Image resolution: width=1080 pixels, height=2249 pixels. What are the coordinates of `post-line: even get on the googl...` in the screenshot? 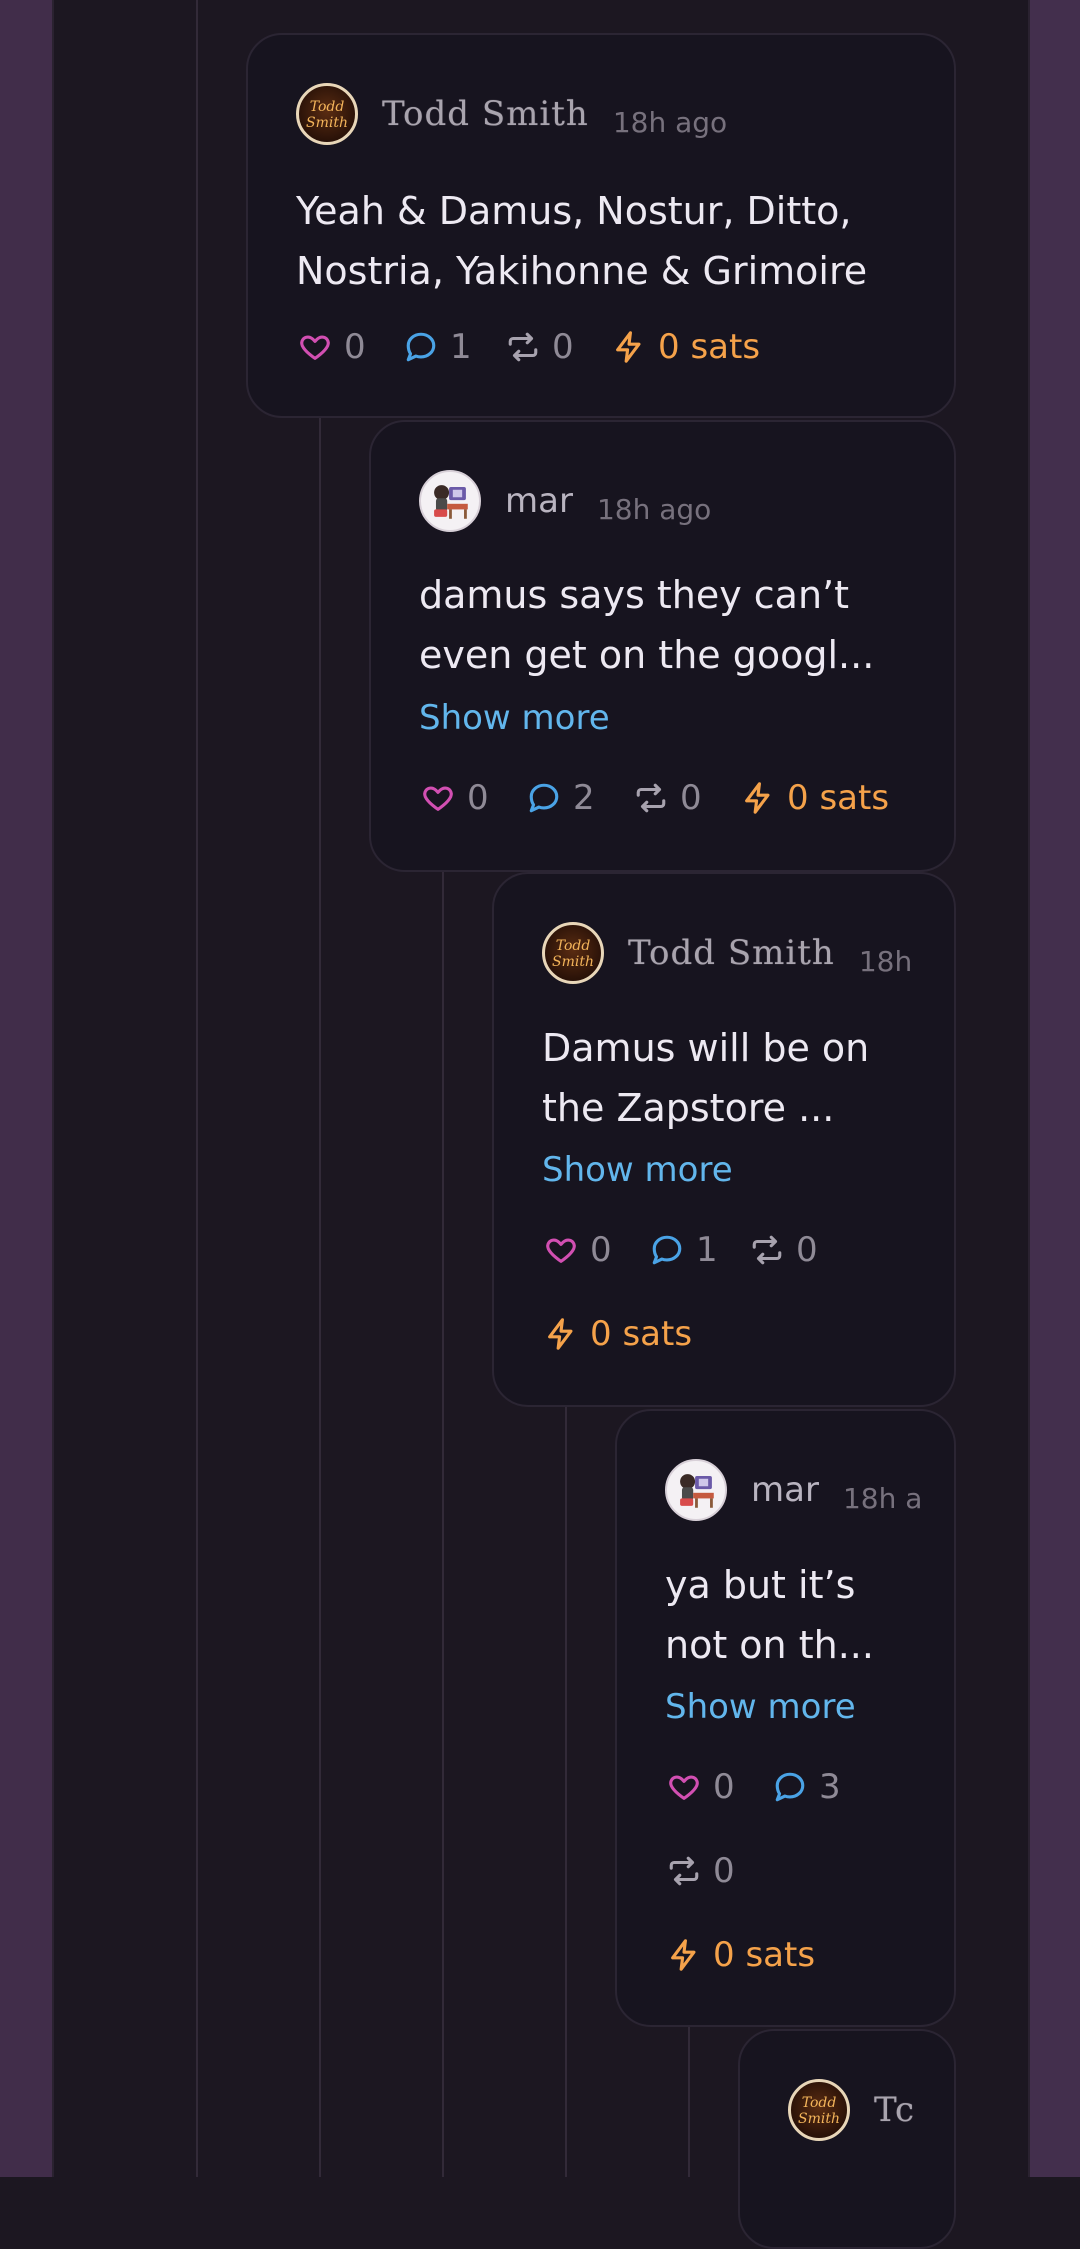 It's located at (647, 655).